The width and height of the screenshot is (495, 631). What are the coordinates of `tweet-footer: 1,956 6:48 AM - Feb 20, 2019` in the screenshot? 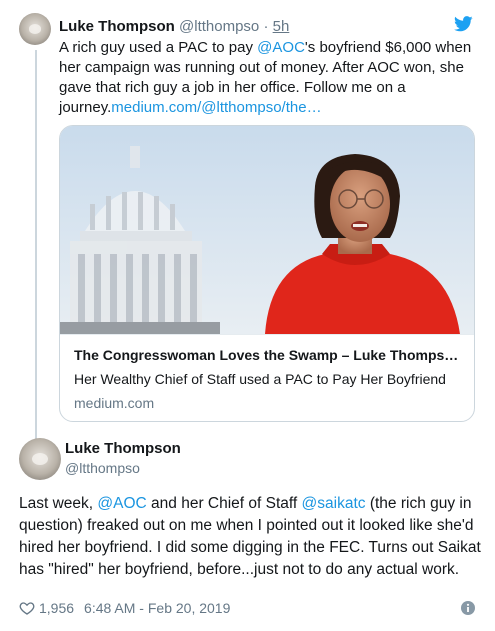 It's located at (124, 608).